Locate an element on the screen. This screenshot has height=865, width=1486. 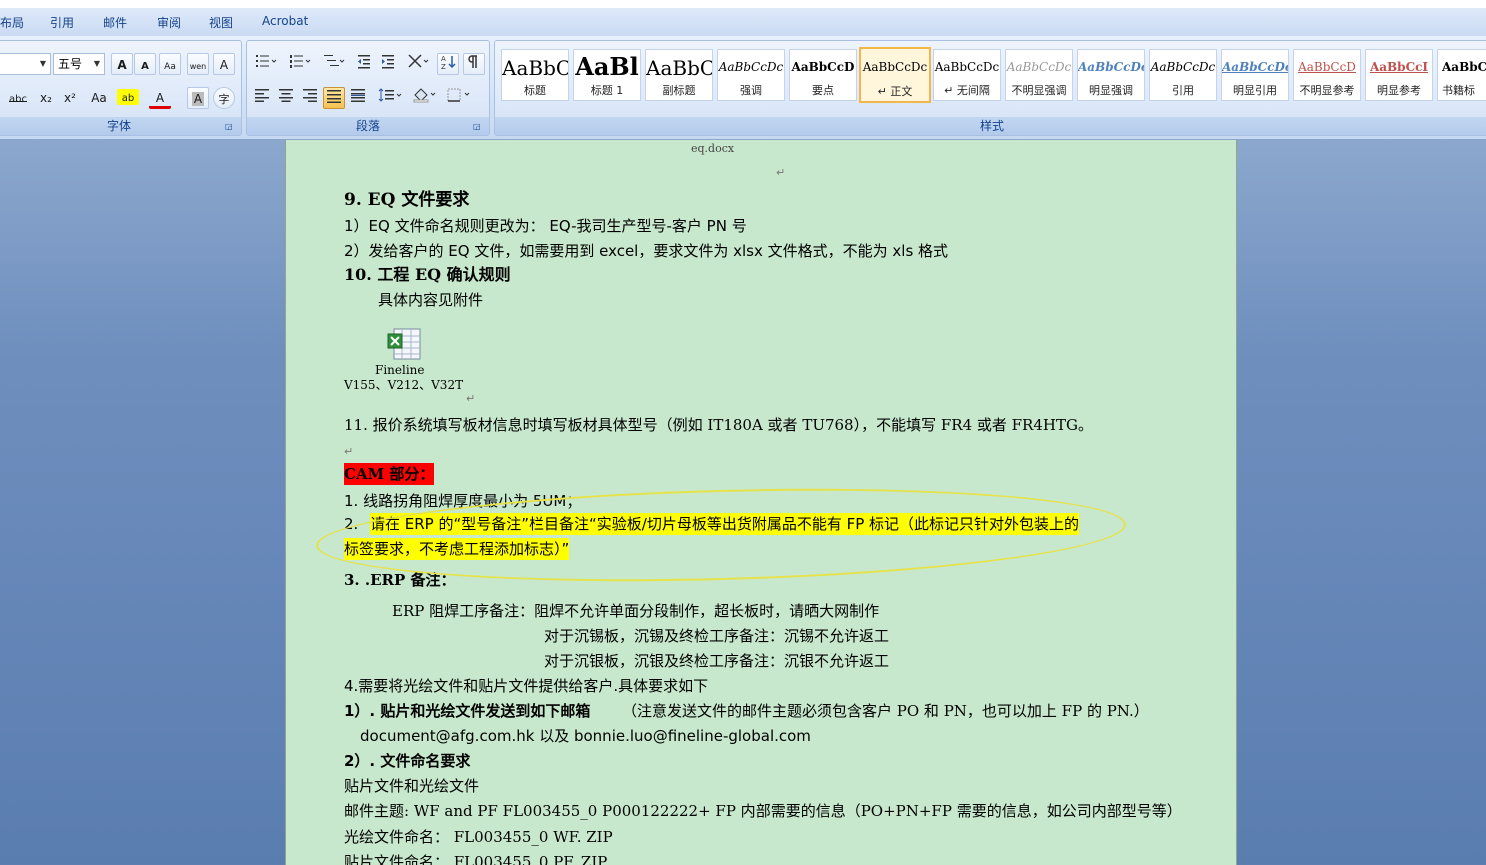
style-title: AaBbC 标题 is located at coordinates (535, 75).